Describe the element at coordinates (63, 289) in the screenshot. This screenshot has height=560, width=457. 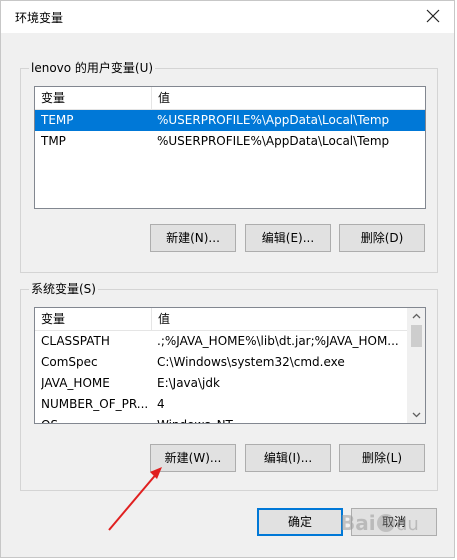
I see `system-variables-legend: 系统变量(S)` at that location.